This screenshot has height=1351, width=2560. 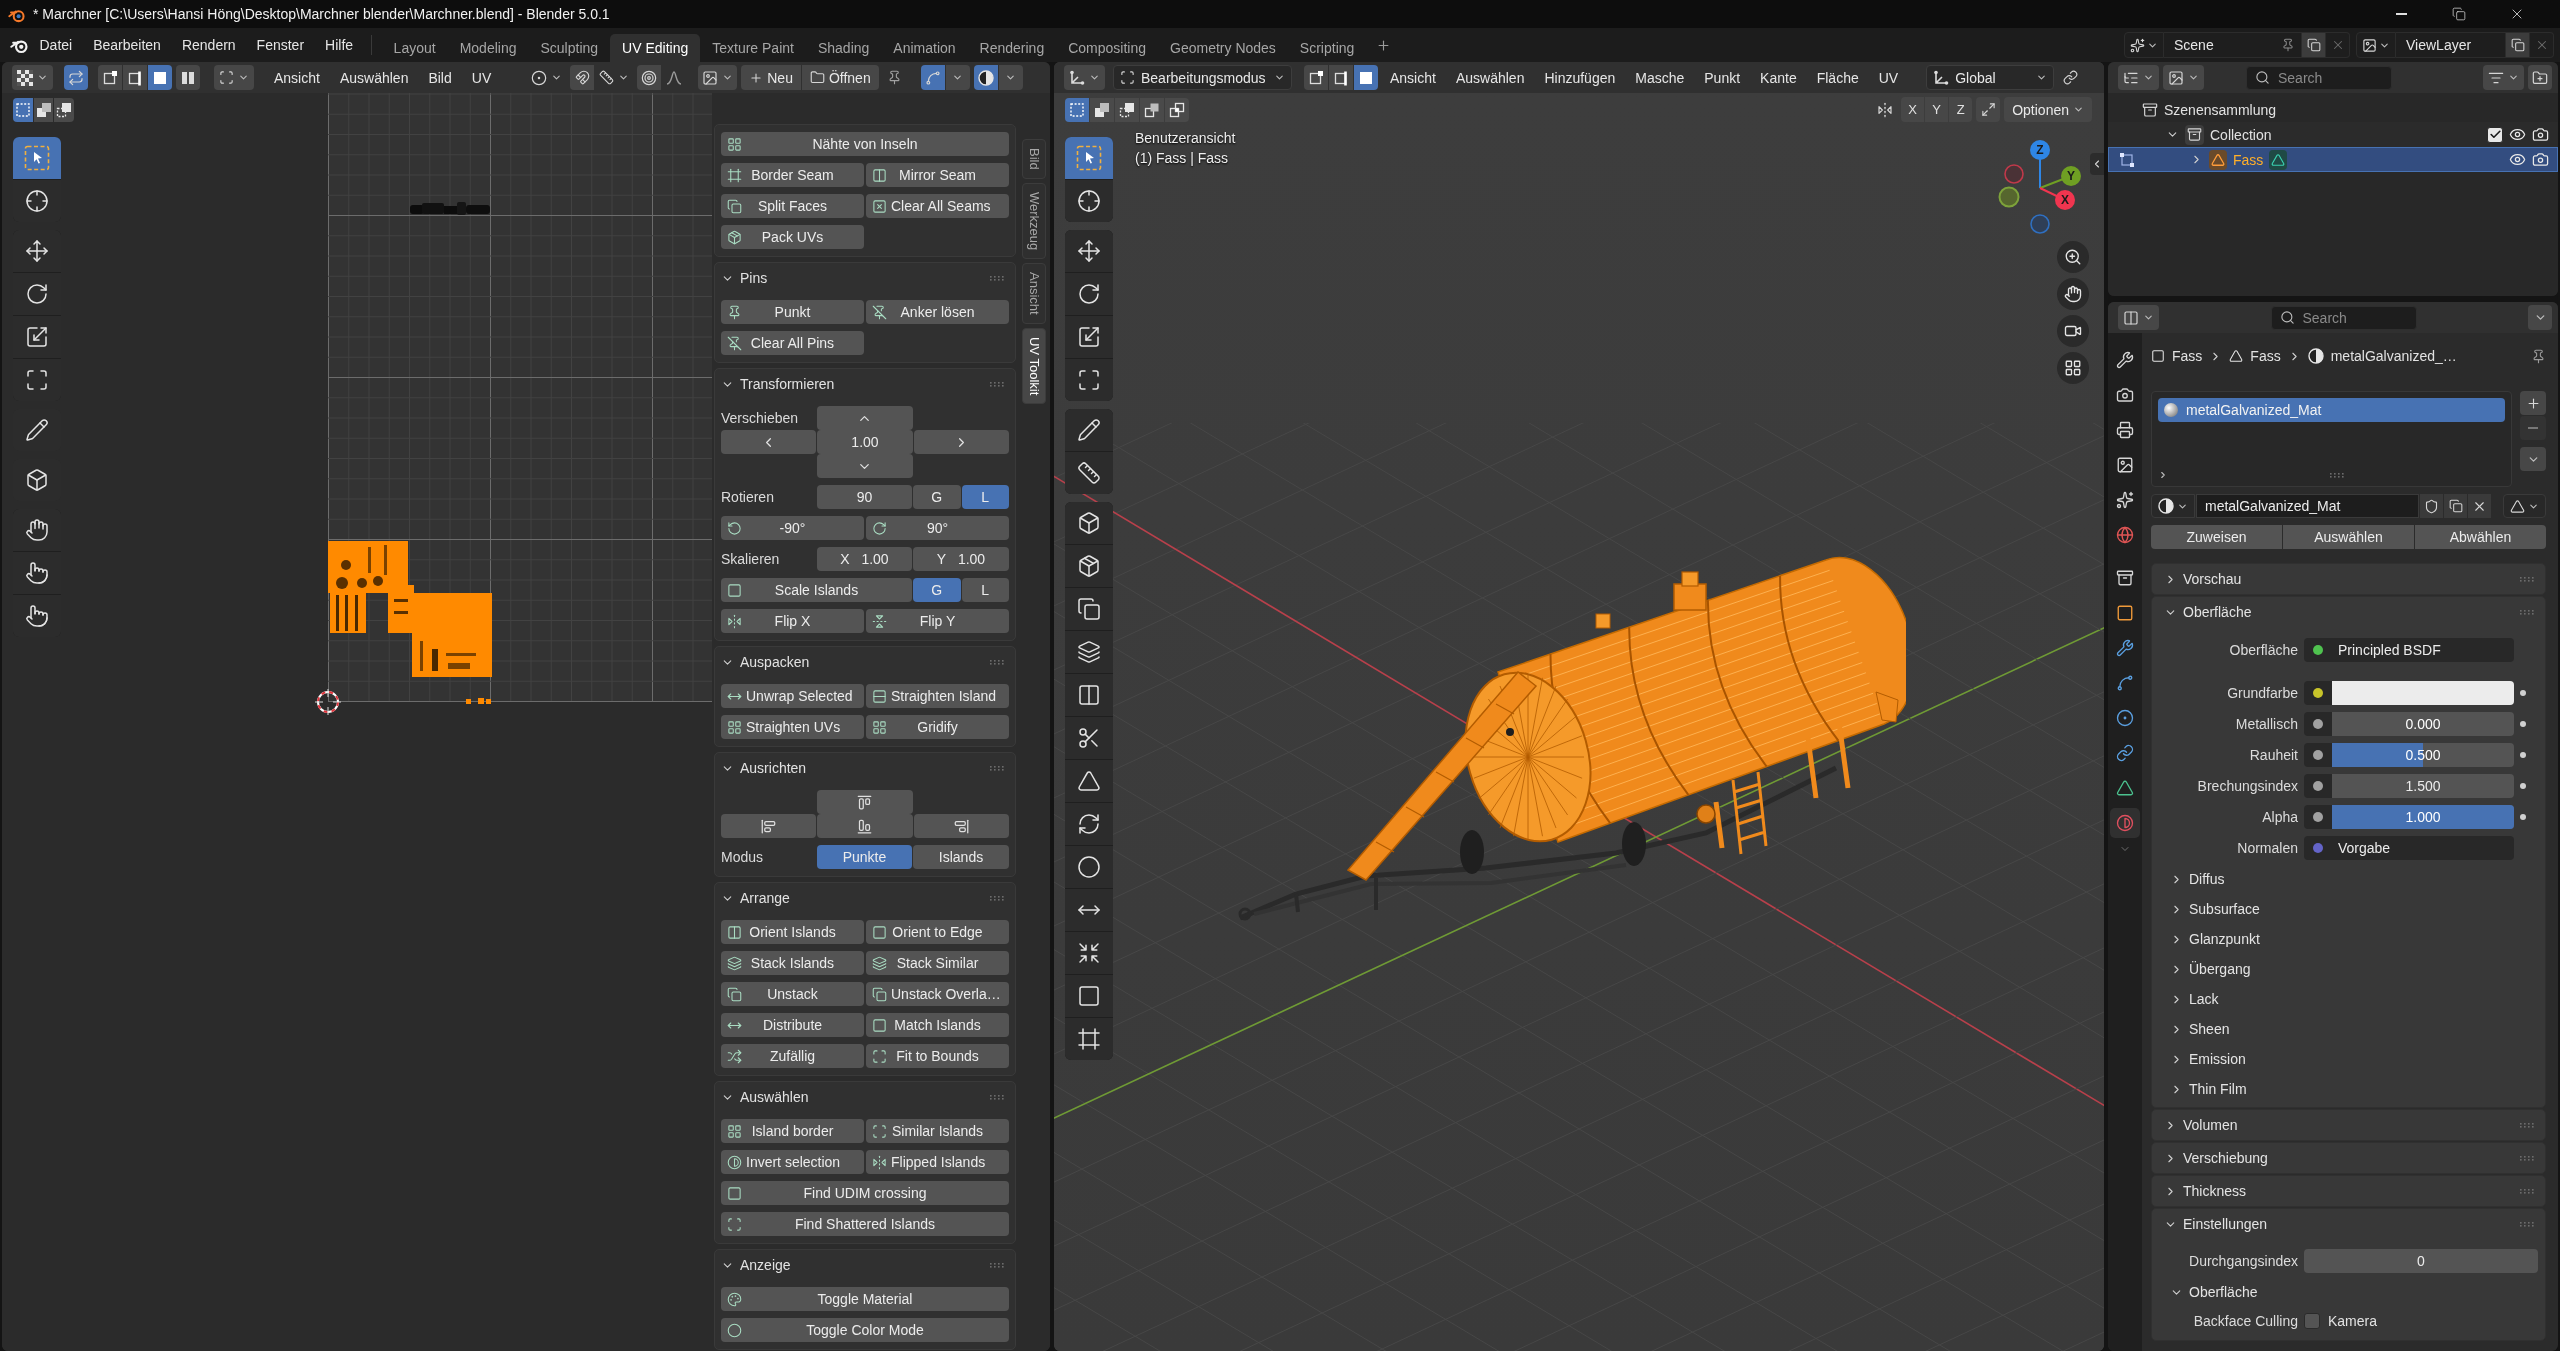 I want to click on sidebar-toggle, so click(x=2097, y=164).